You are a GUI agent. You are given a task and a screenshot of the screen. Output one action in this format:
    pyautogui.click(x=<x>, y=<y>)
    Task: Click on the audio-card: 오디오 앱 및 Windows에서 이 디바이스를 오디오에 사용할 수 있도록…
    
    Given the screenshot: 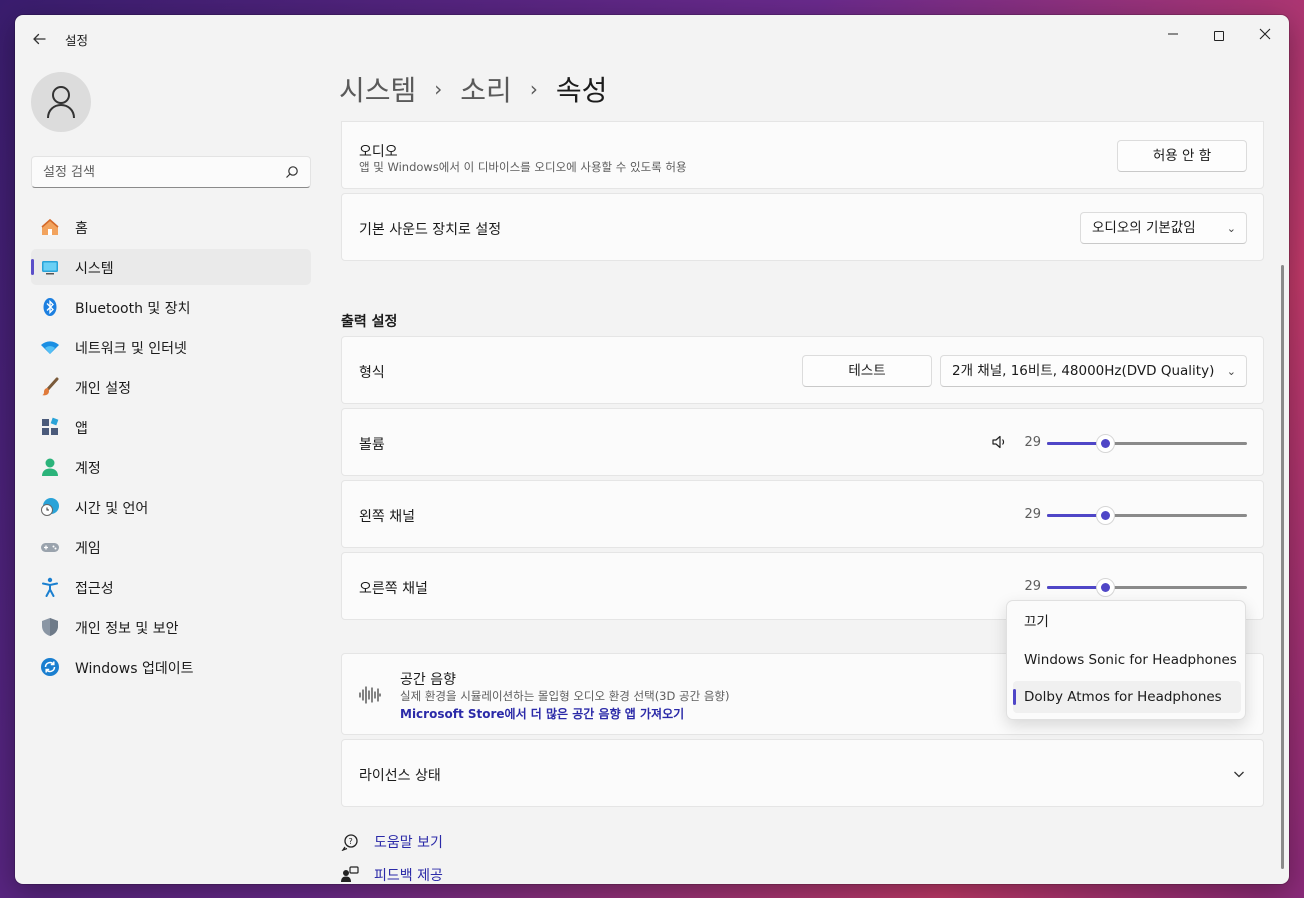 What is the action you would take?
    pyautogui.click(x=802, y=155)
    